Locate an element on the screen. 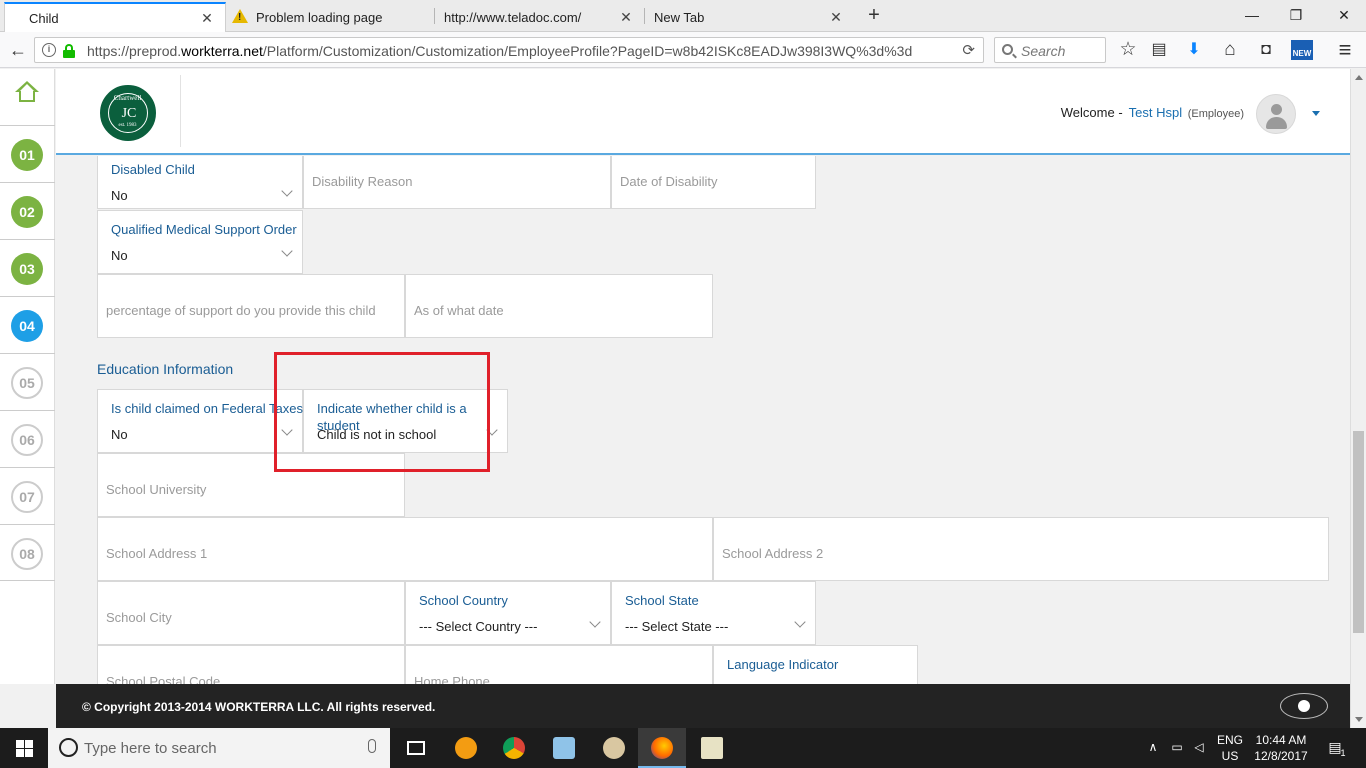  taskbar-app-notes is located at coordinates (564, 748).